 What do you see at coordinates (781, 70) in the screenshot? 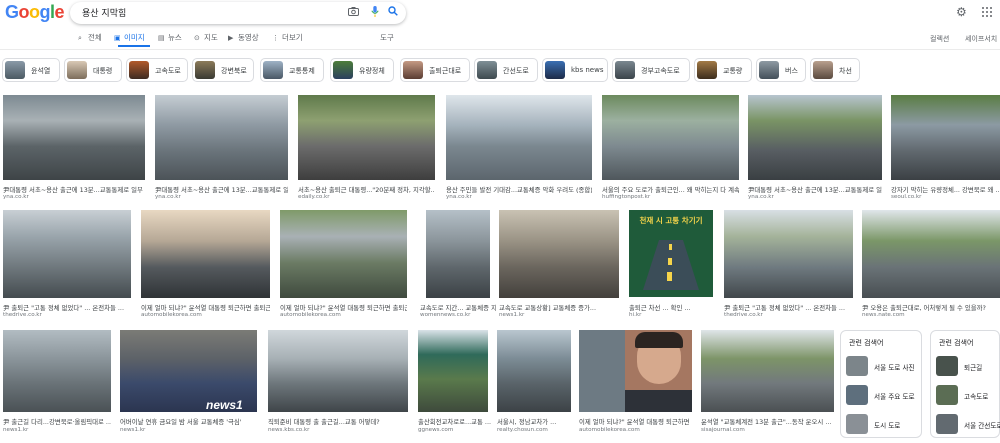
I see `chip: 버스` at bounding box center [781, 70].